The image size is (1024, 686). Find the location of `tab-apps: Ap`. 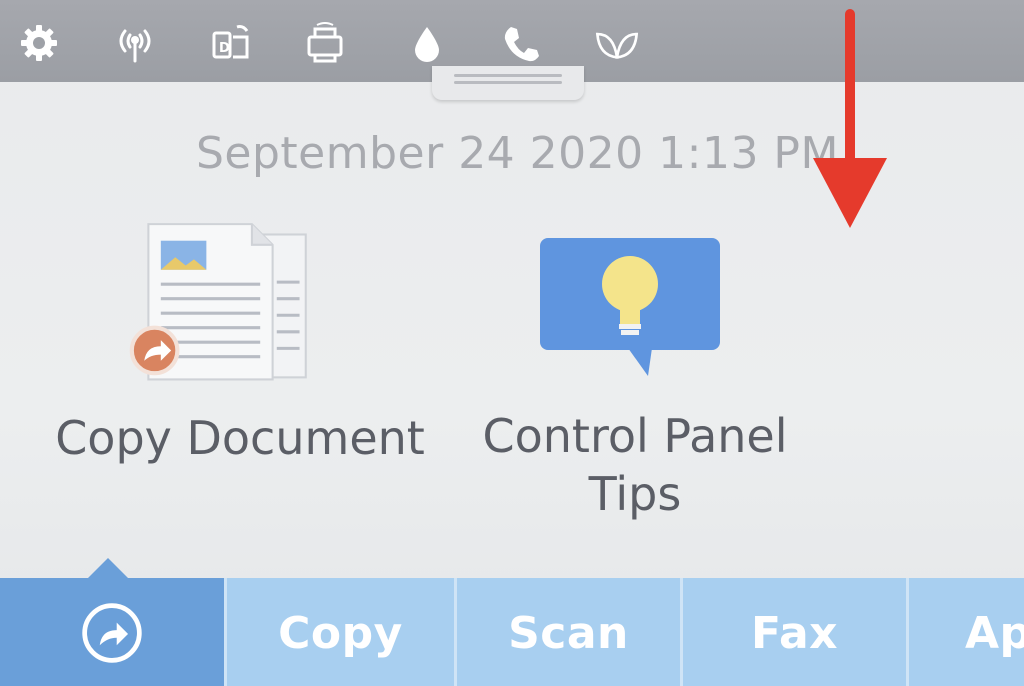

tab-apps: Ap is located at coordinates (965, 632).